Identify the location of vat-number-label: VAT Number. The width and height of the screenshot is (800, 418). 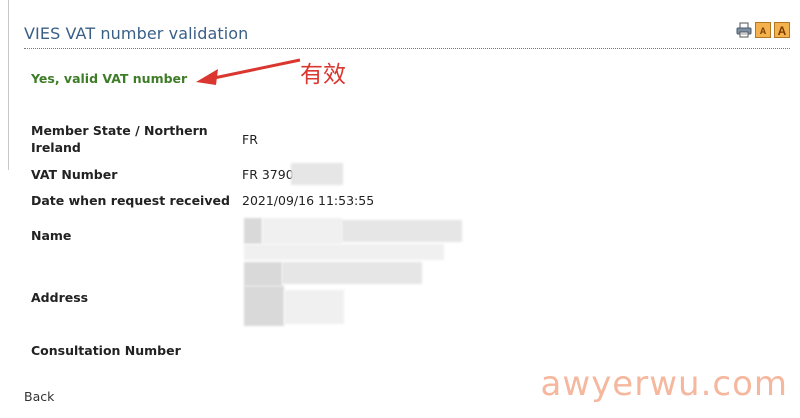
(74, 174).